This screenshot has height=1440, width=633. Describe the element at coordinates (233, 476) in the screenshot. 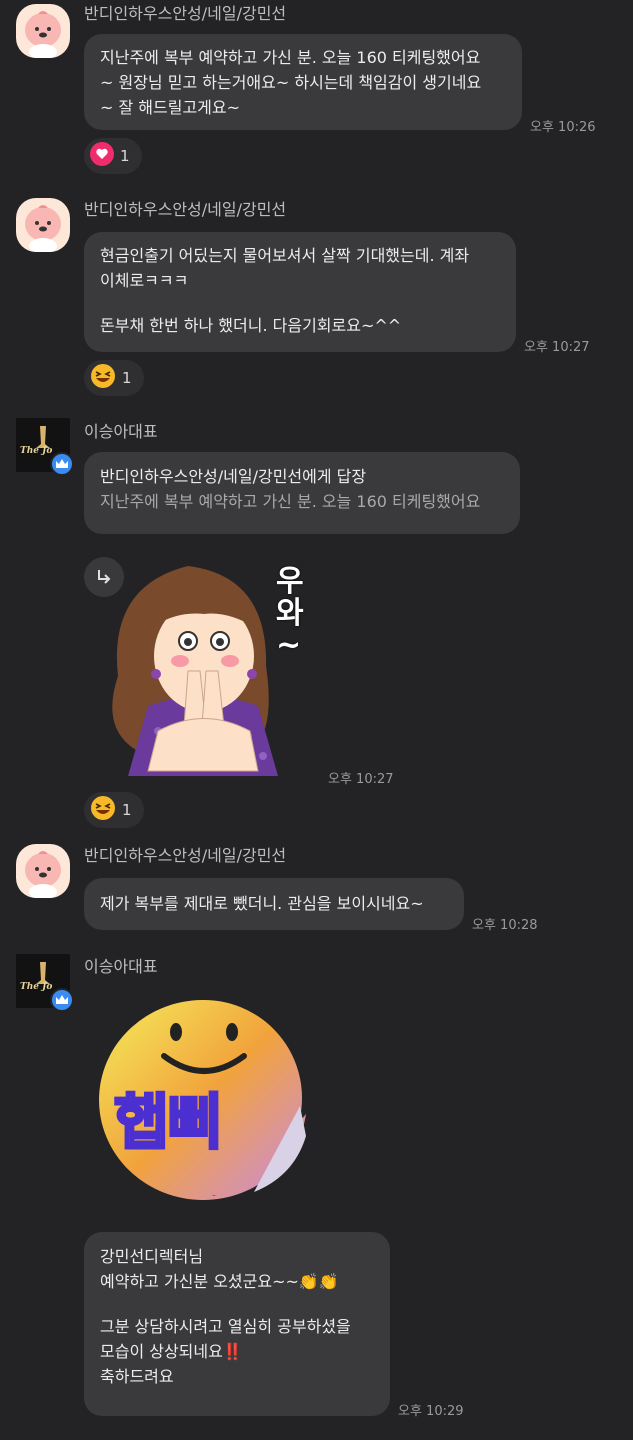

I see `reply-target: 반디인하우스안성/네일/강민선에게 답장` at that location.